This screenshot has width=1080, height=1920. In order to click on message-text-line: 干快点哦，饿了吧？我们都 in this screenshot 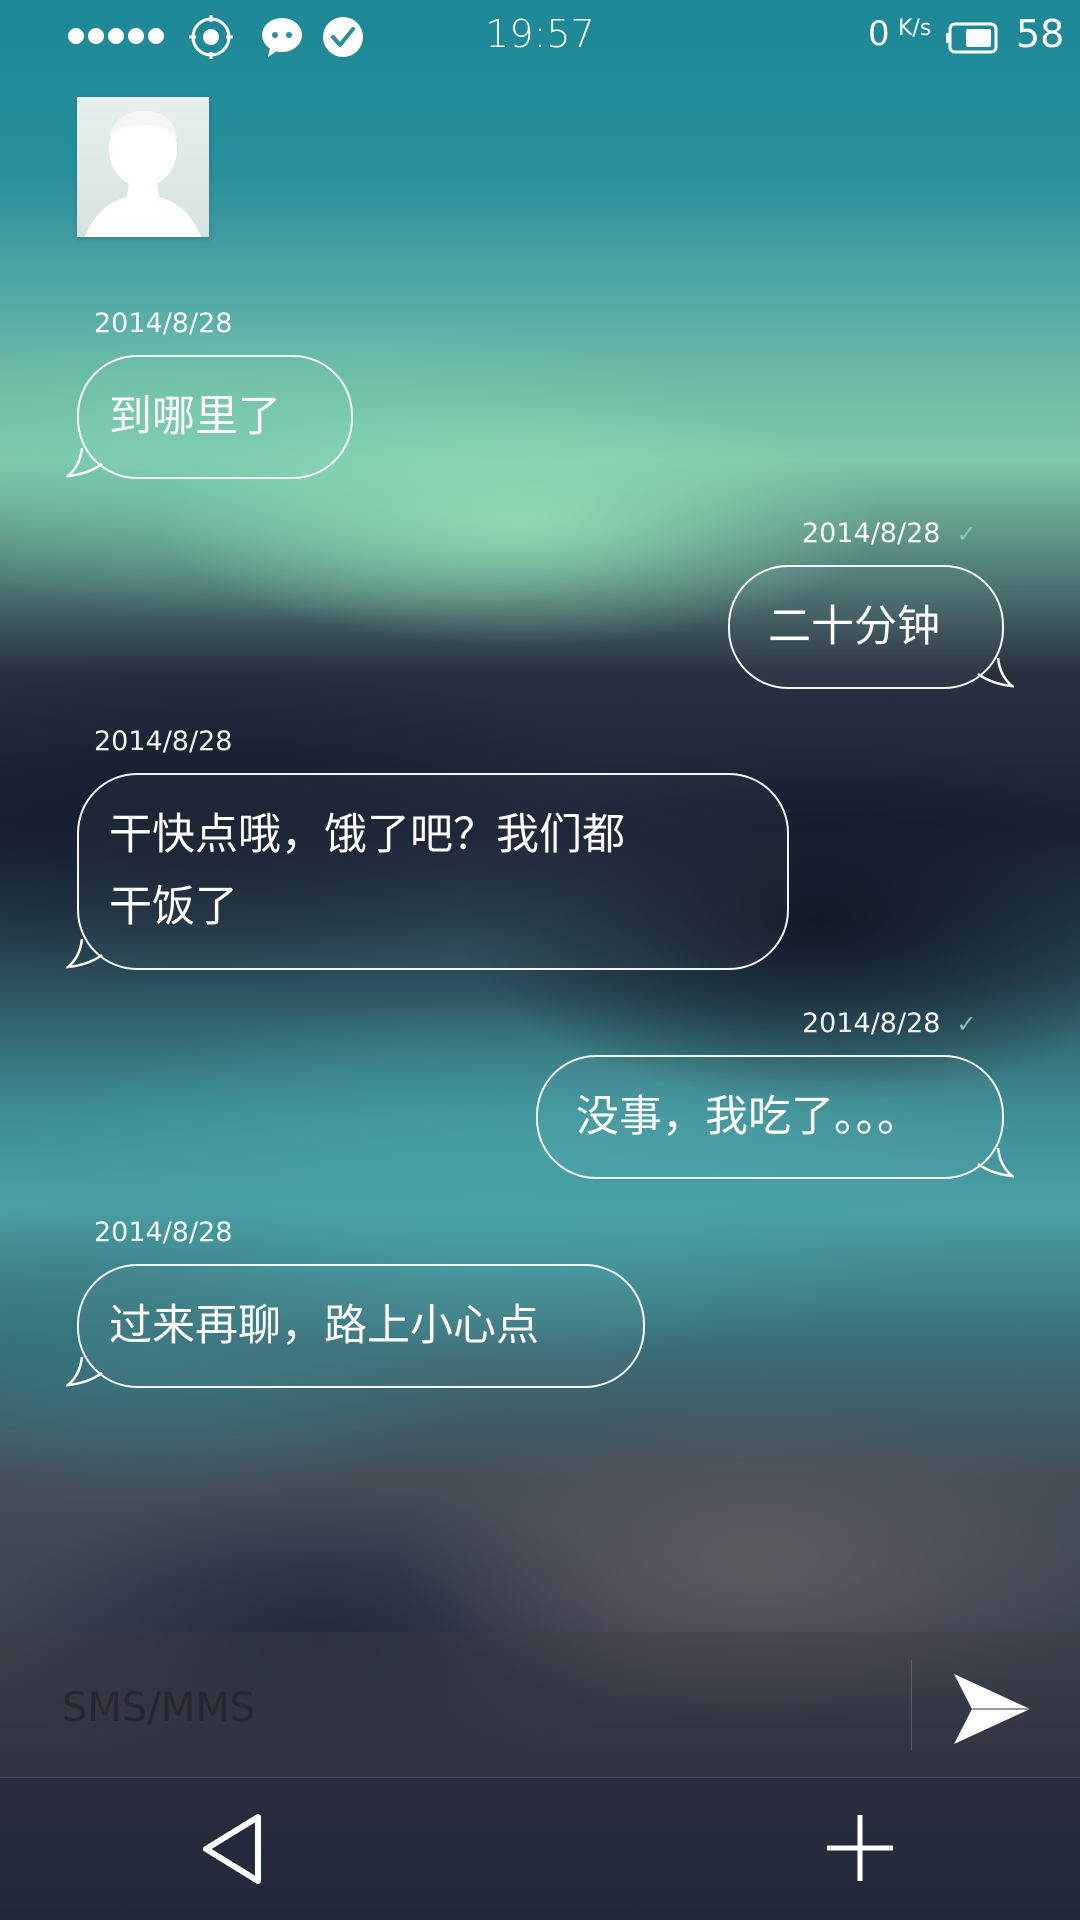, I will do `click(367, 835)`.